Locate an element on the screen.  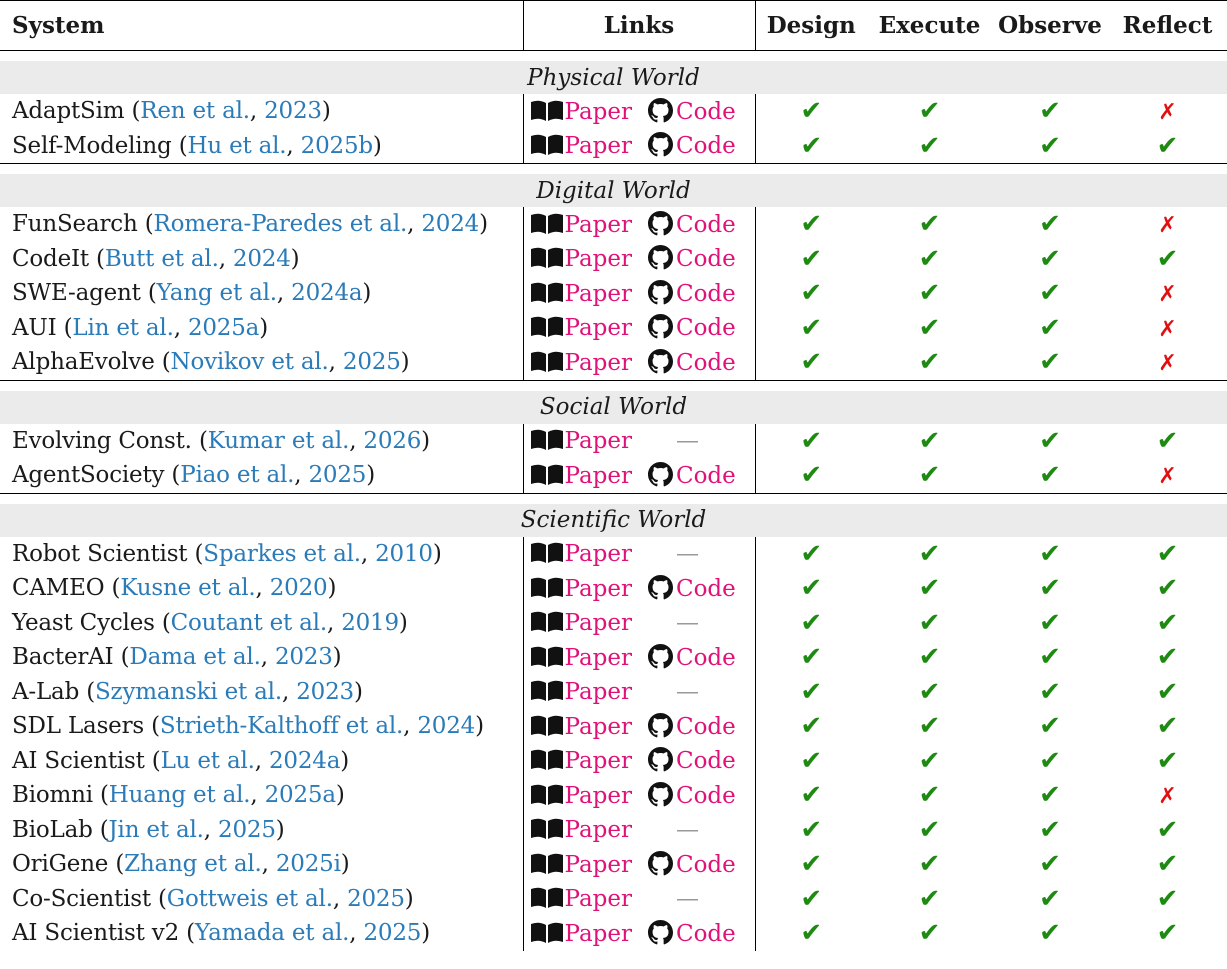
citation-authors: Romera-Paredes et al. is located at coordinates (280, 224).